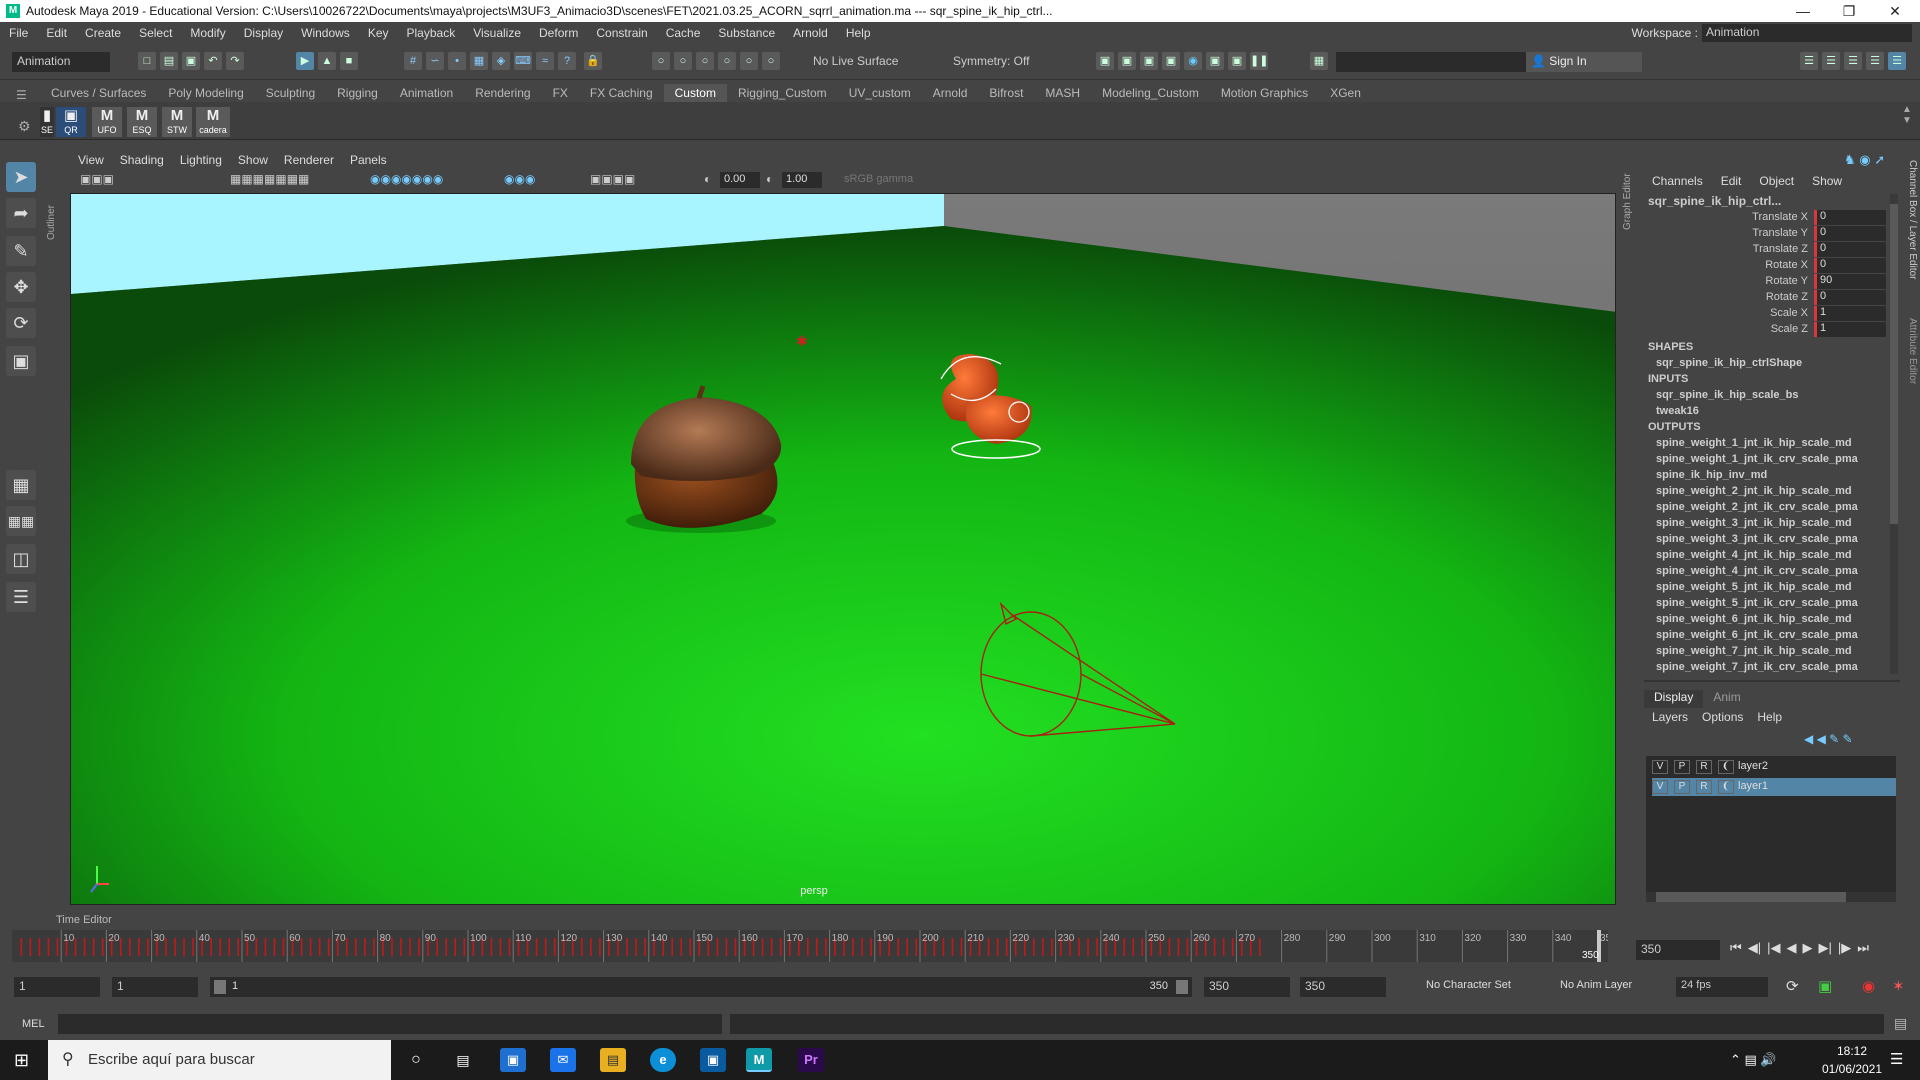  Describe the element at coordinates (1757, 539) in the screenshot. I see `output-node: spine_weight_3_jnt_ik_crv_scale_pma` at that location.